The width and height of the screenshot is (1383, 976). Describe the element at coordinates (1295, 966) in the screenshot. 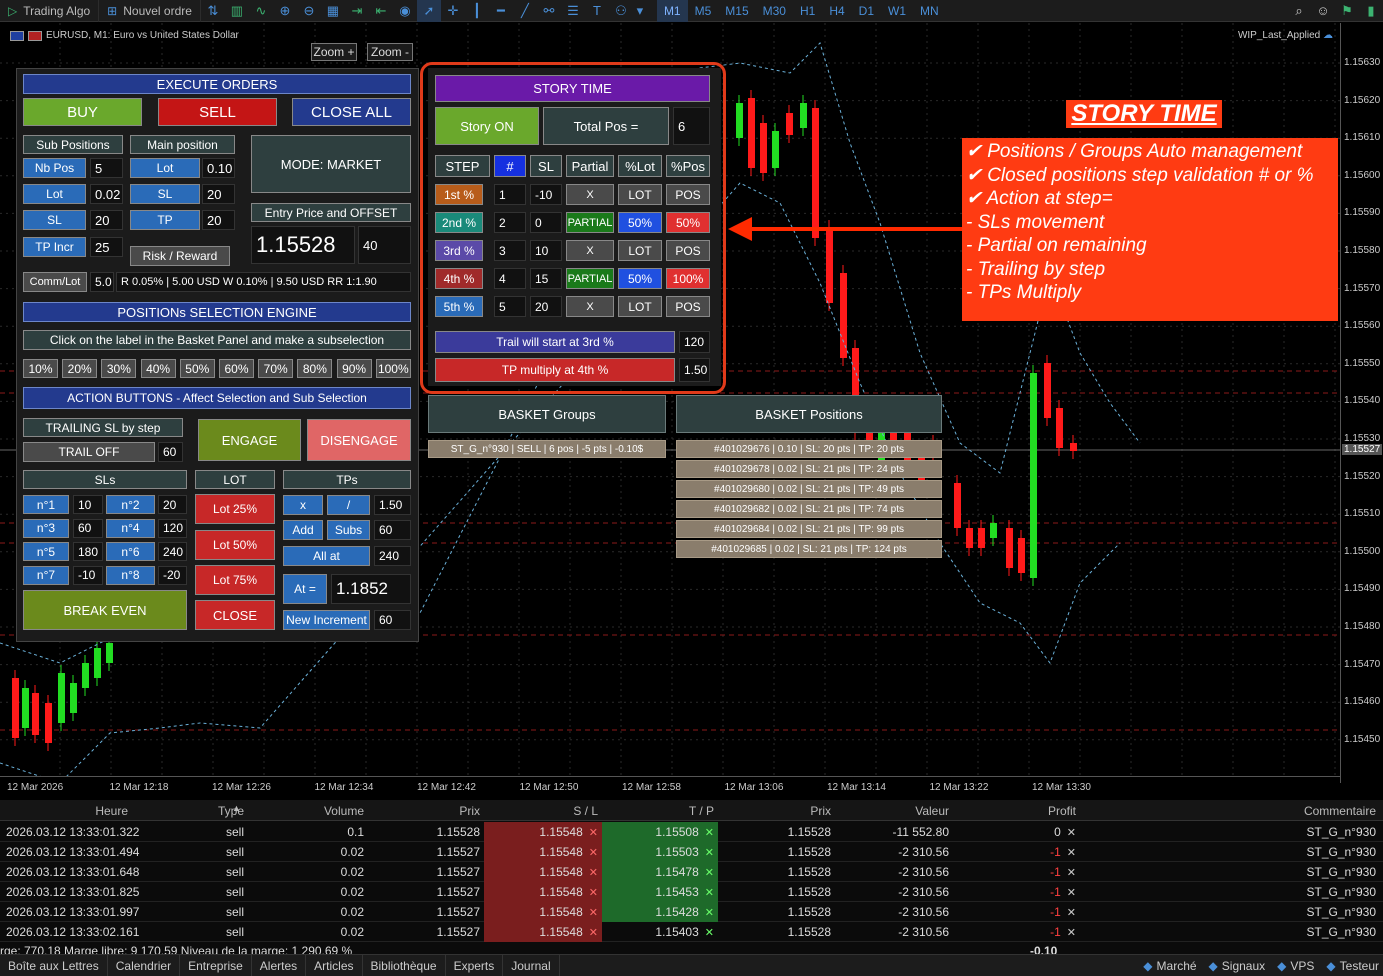

I see `status-vps: ◆ VPS` at that location.